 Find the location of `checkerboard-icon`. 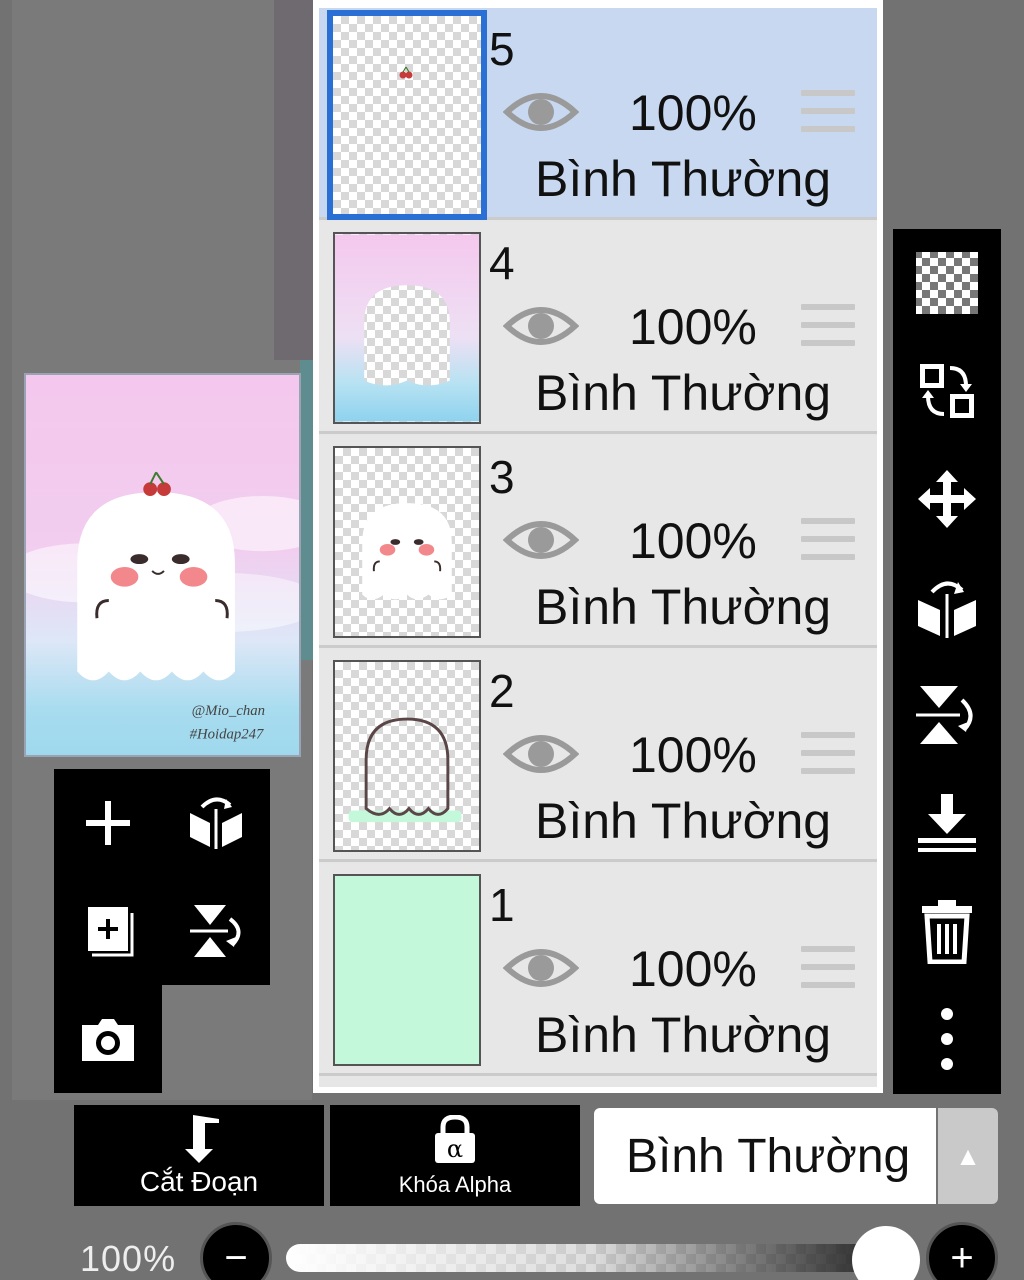

checkerboard-icon is located at coordinates (947, 283).